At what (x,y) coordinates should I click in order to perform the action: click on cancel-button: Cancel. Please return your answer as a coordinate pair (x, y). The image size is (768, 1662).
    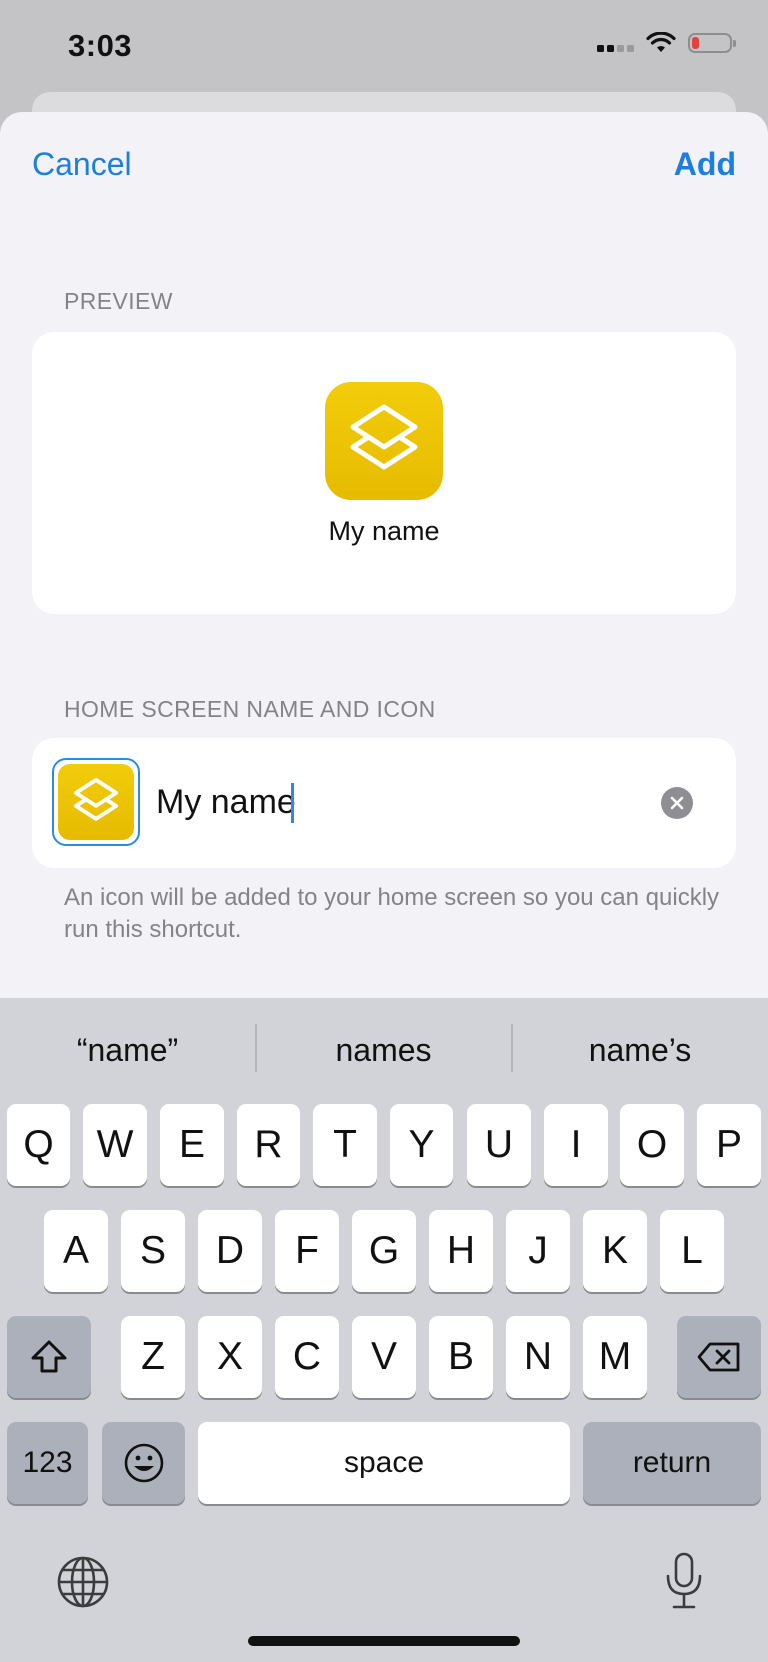
    Looking at the image, I should click on (82, 164).